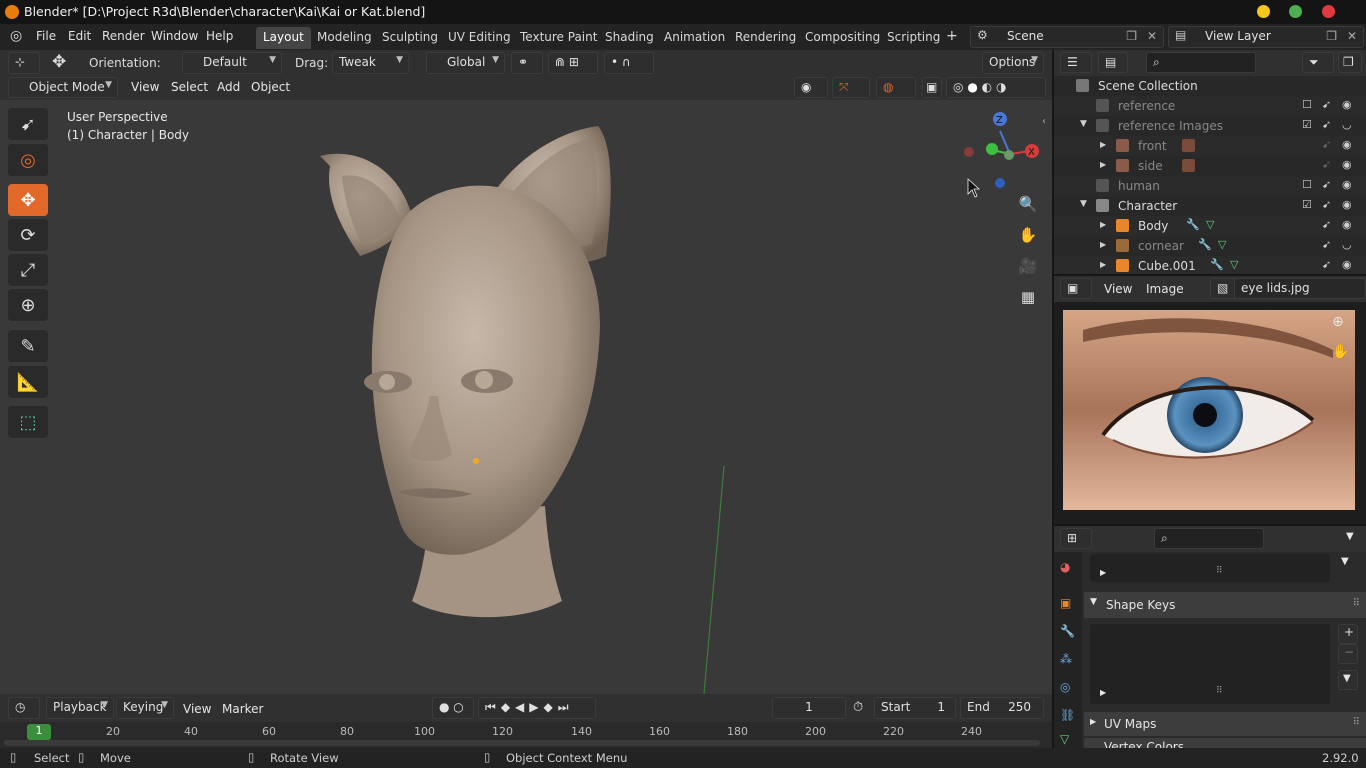  What do you see at coordinates (1219, 571) in the screenshot?
I see `list-resize-grip-icon: ⠿` at bounding box center [1219, 571].